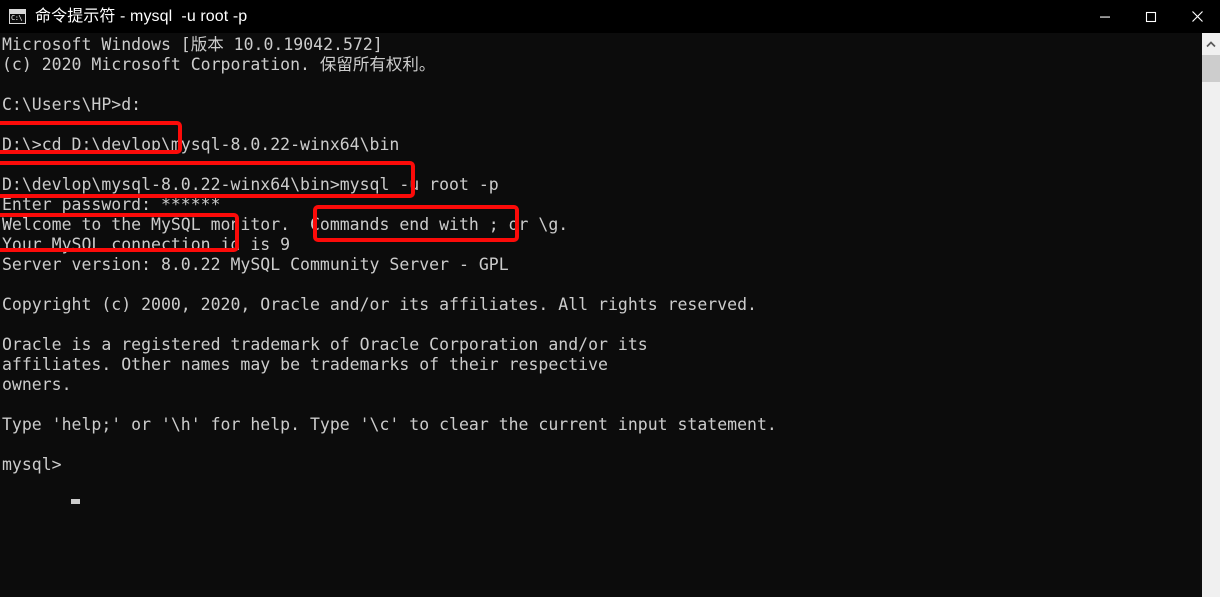 This screenshot has height=597, width=1220. Describe the element at coordinates (141, 16) in the screenshot. I see `window-title: 命令提示符 - mysql -u root -p` at that location.